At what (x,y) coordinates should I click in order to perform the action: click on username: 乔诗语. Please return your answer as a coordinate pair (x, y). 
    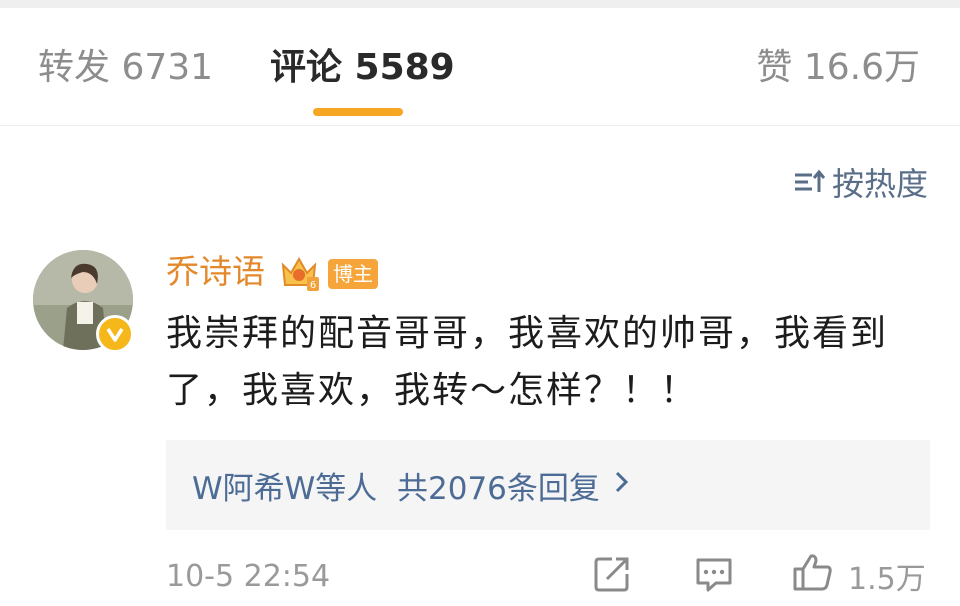
    Looking at the image, I should click on (215, 272).